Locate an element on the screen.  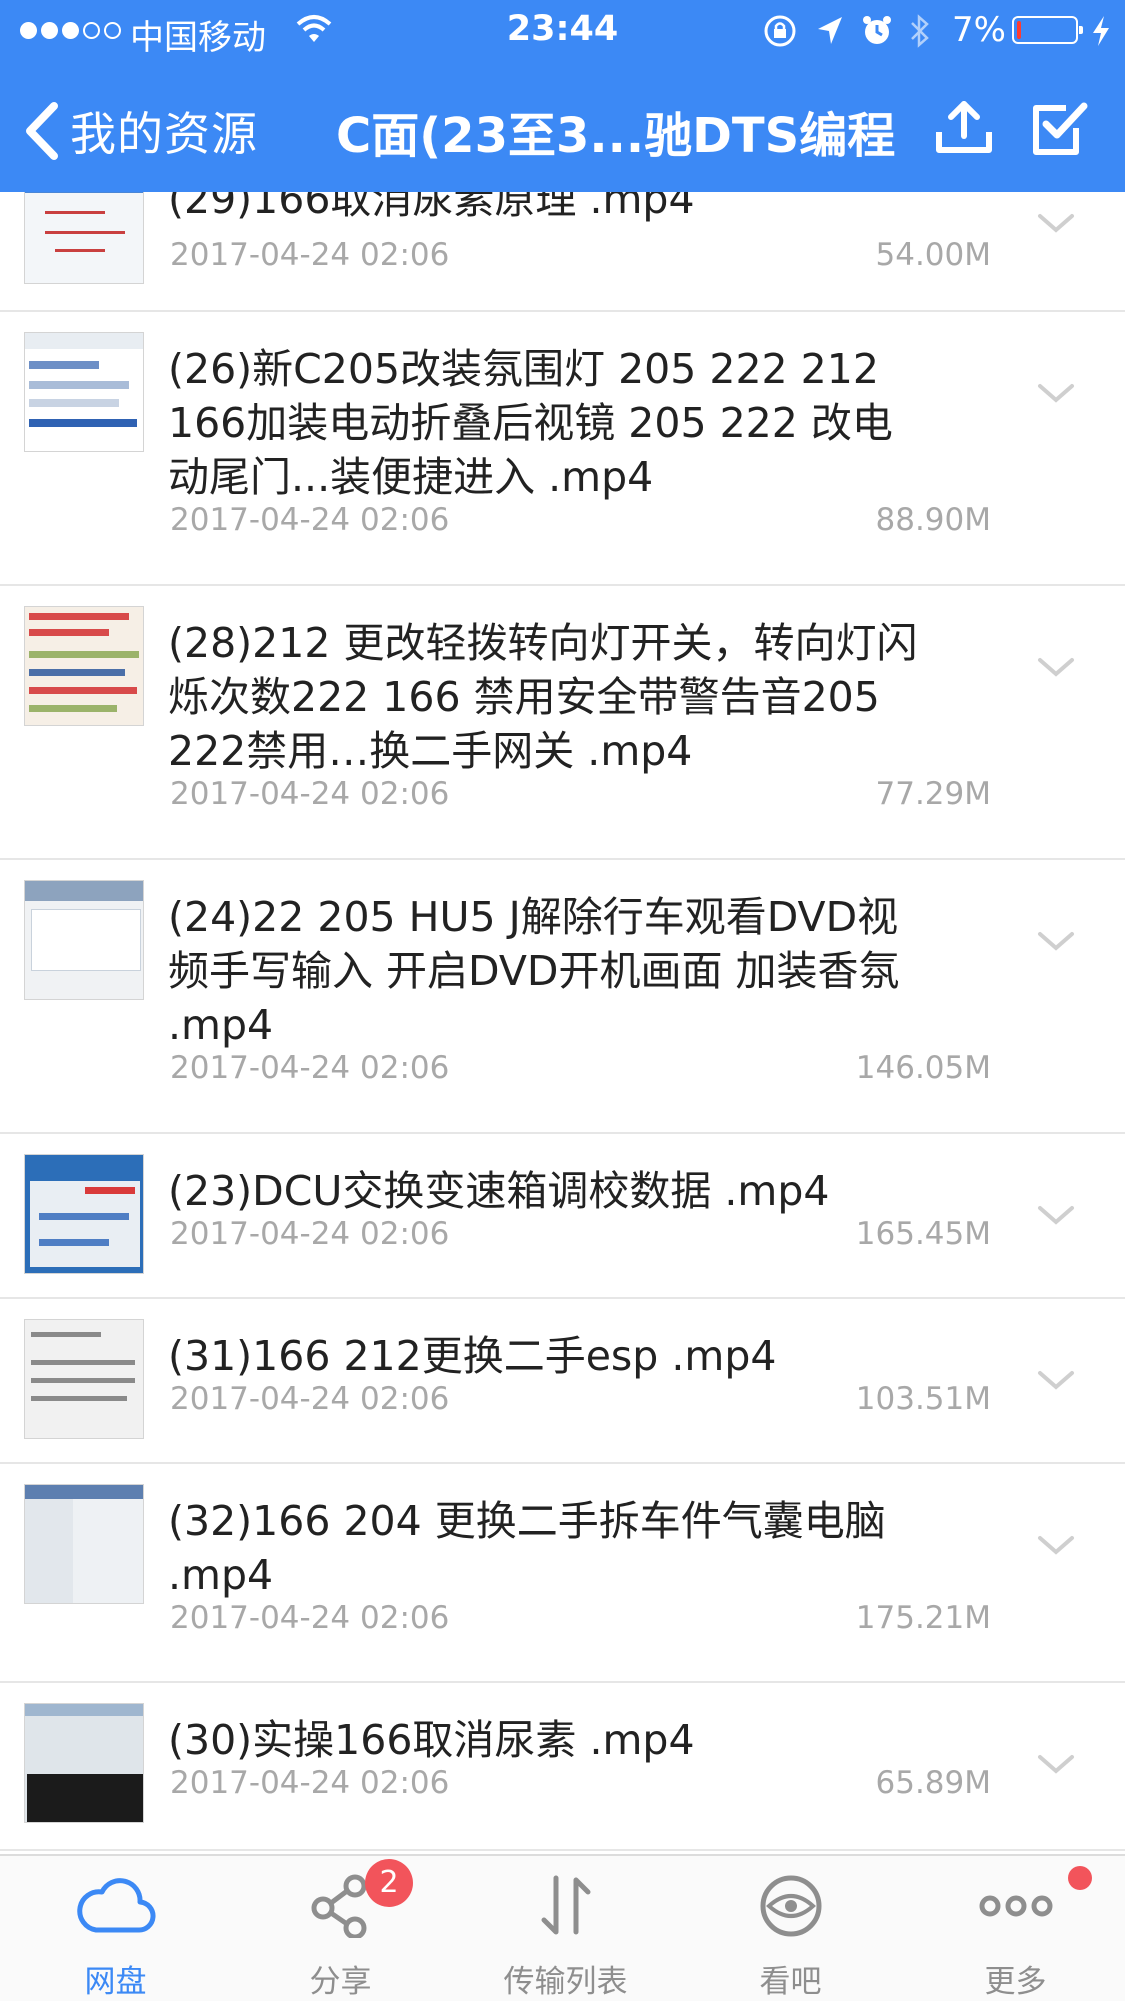
file-size: 65.89M is located at coordinates (933, 1783).